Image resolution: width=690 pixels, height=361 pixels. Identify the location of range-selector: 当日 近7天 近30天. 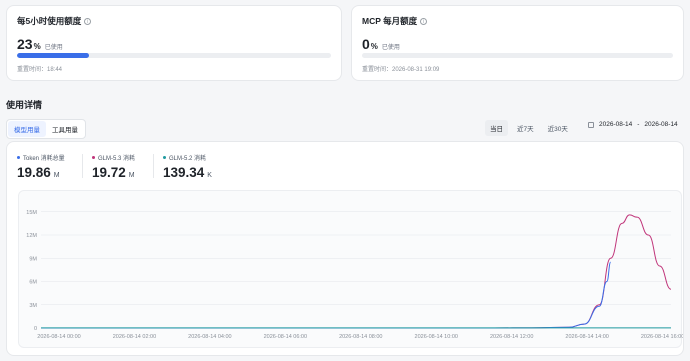
(529, 128).